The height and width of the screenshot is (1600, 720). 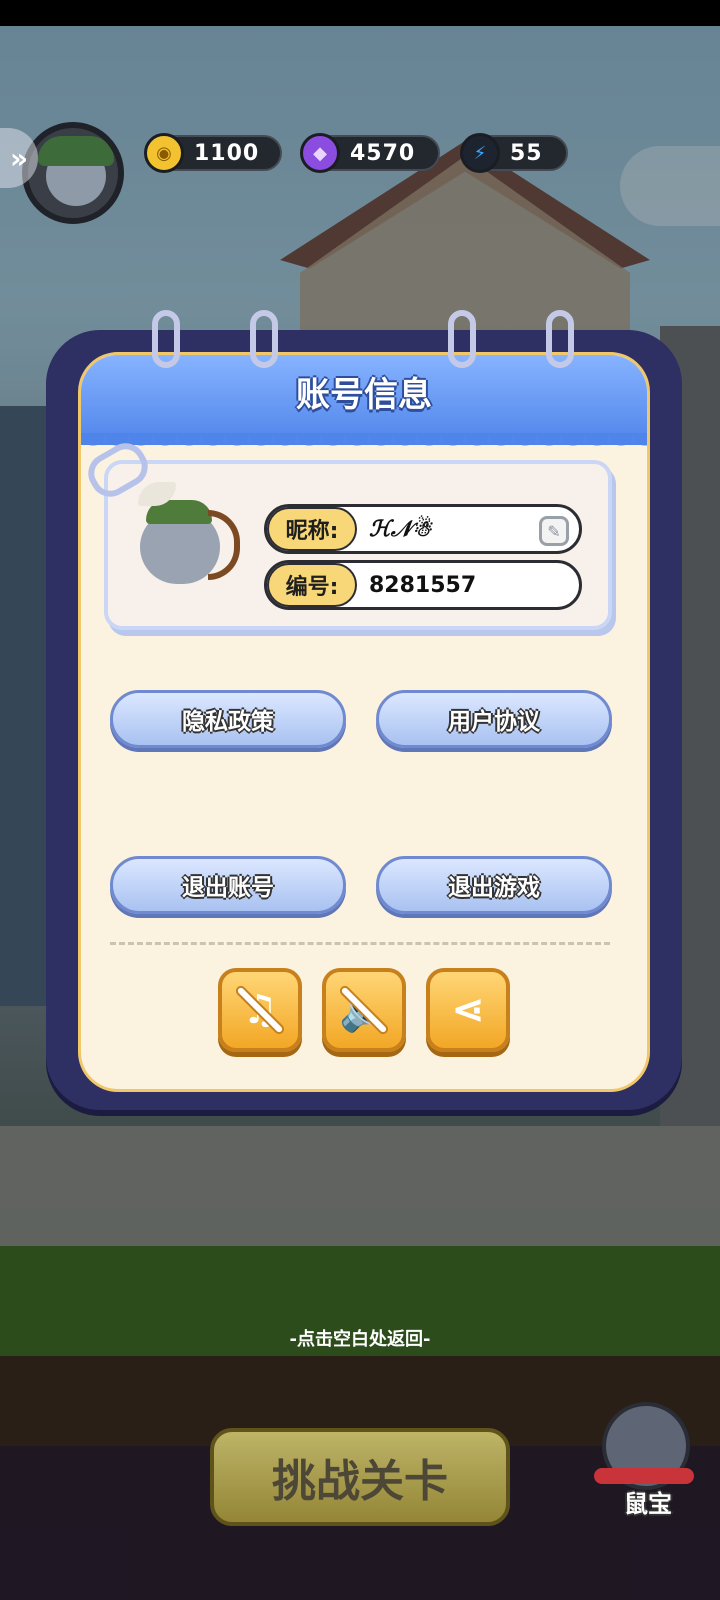 I want to click on energy-counter: ⚡ 55, so click(x=514, y=153).